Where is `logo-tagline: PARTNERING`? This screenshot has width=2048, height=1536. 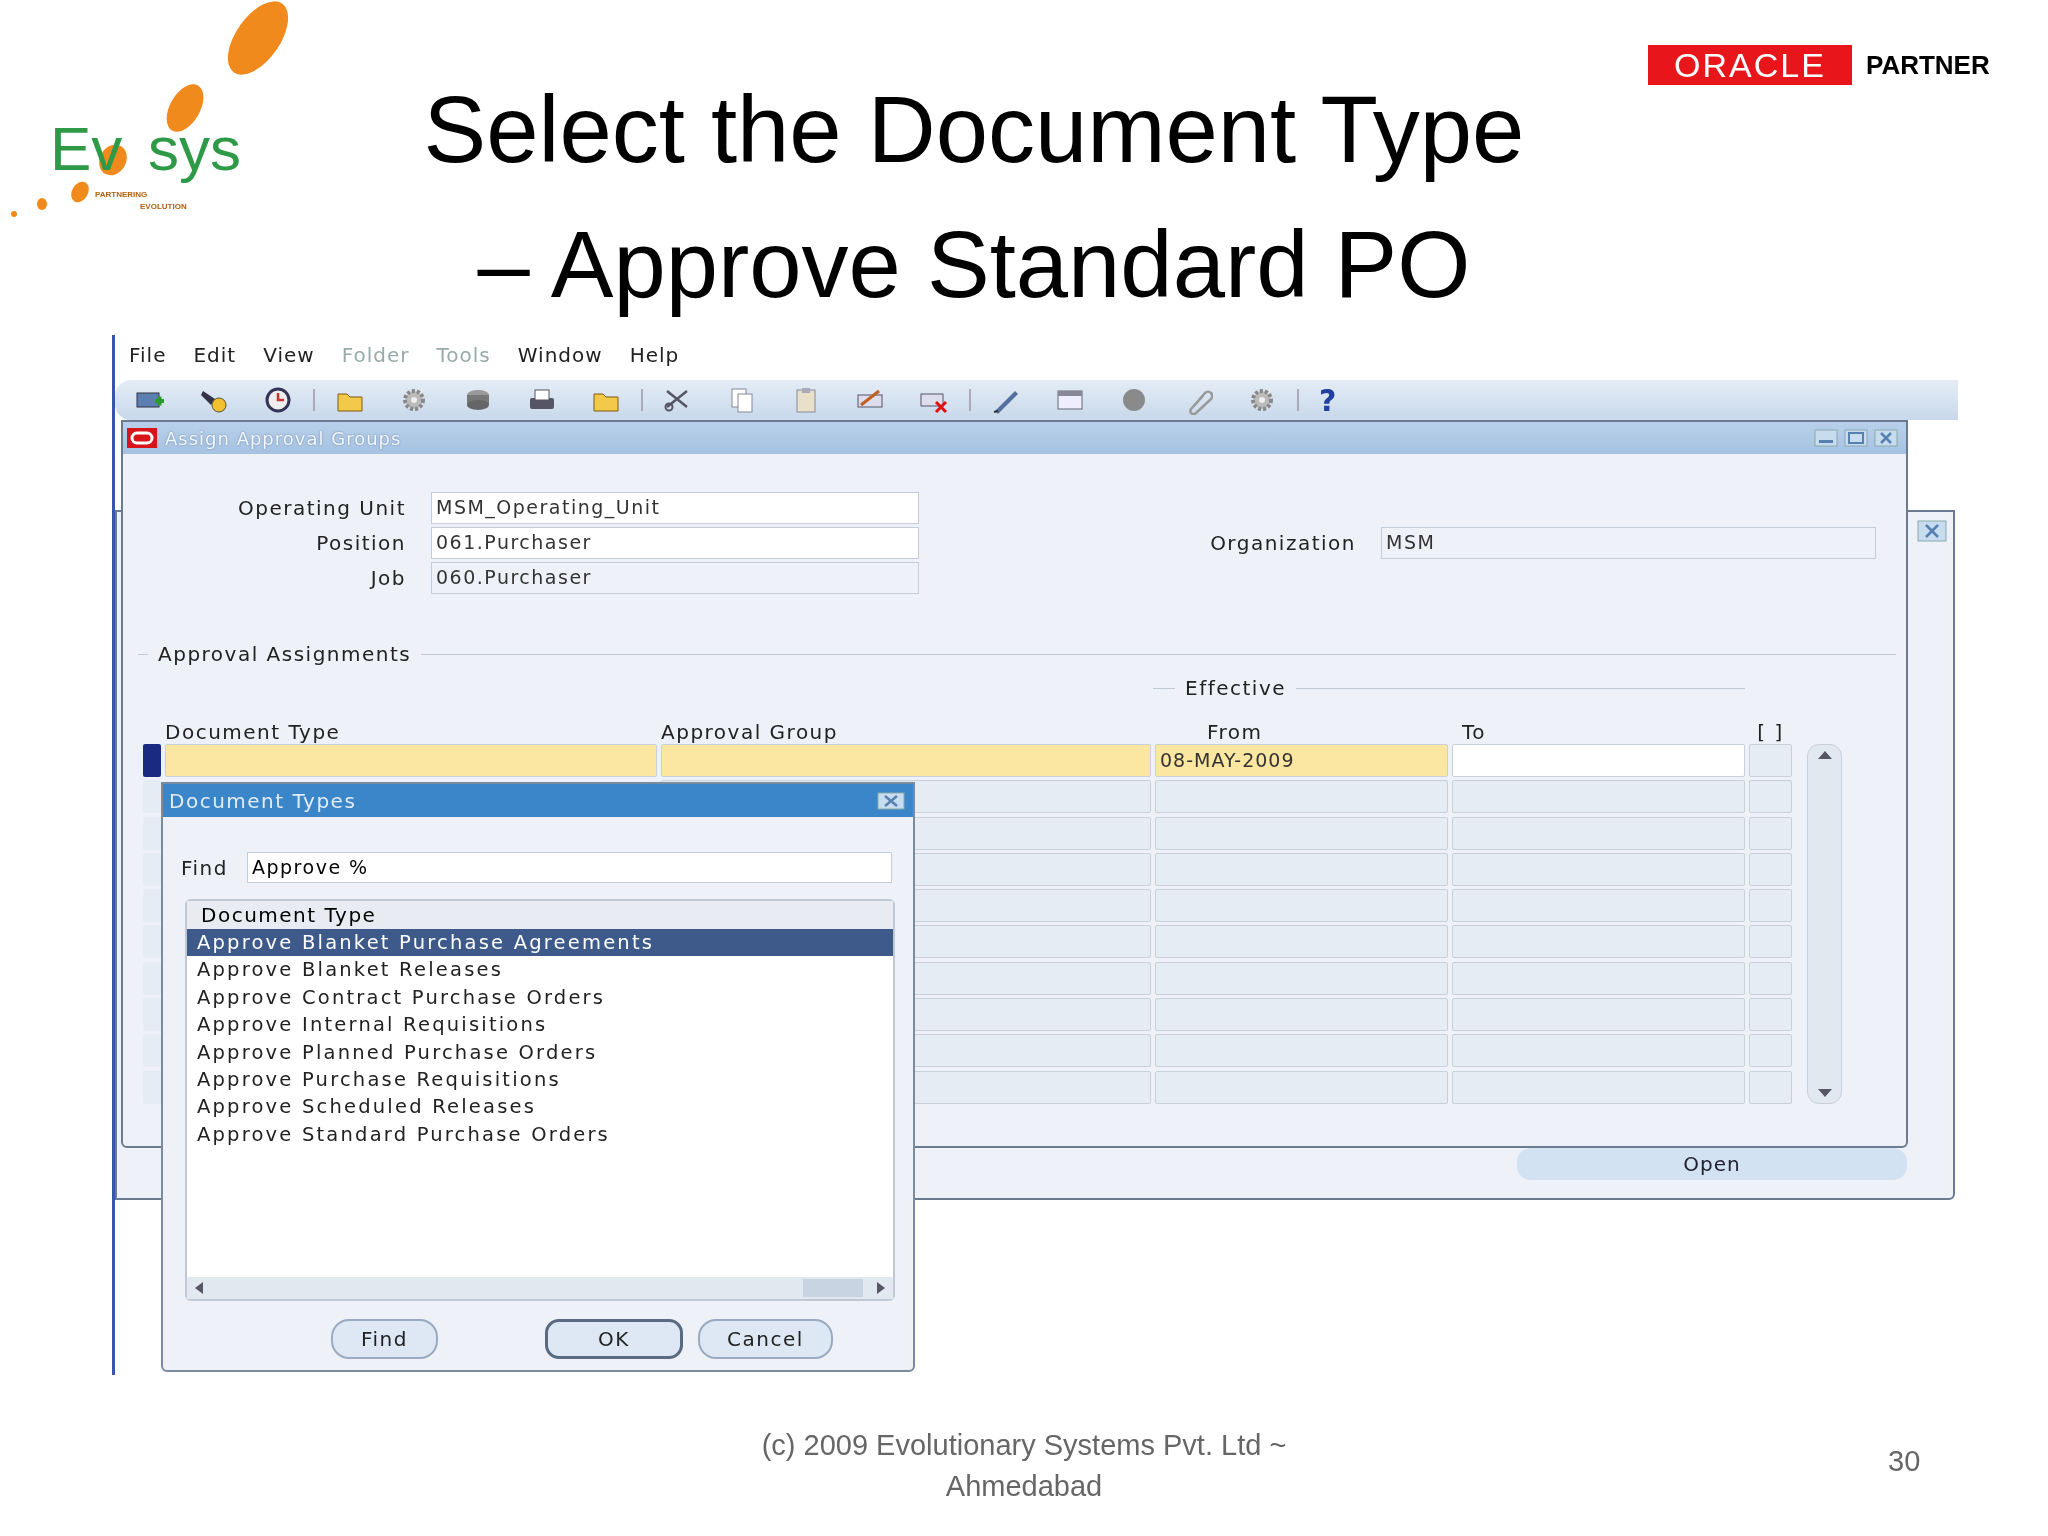 logo-tagline: PARTNERING is located at coordinates (121, 194).